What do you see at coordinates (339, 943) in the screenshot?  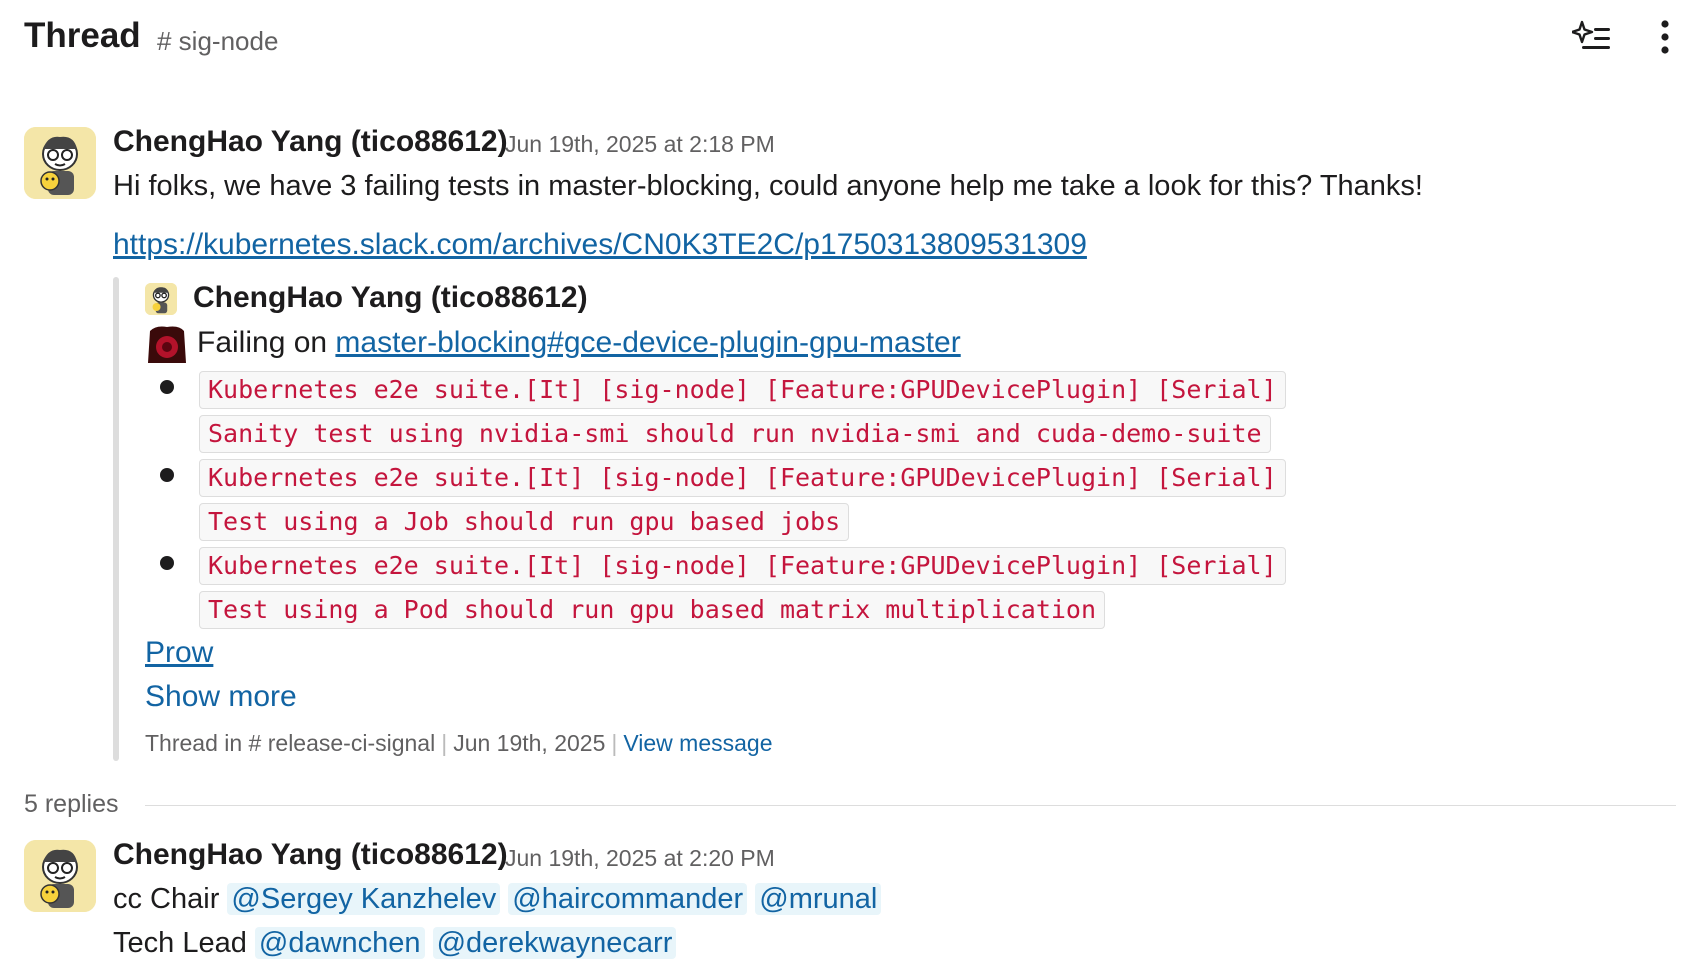 I see `user-mention: @dawnchen` at bounding box center [339, 943].